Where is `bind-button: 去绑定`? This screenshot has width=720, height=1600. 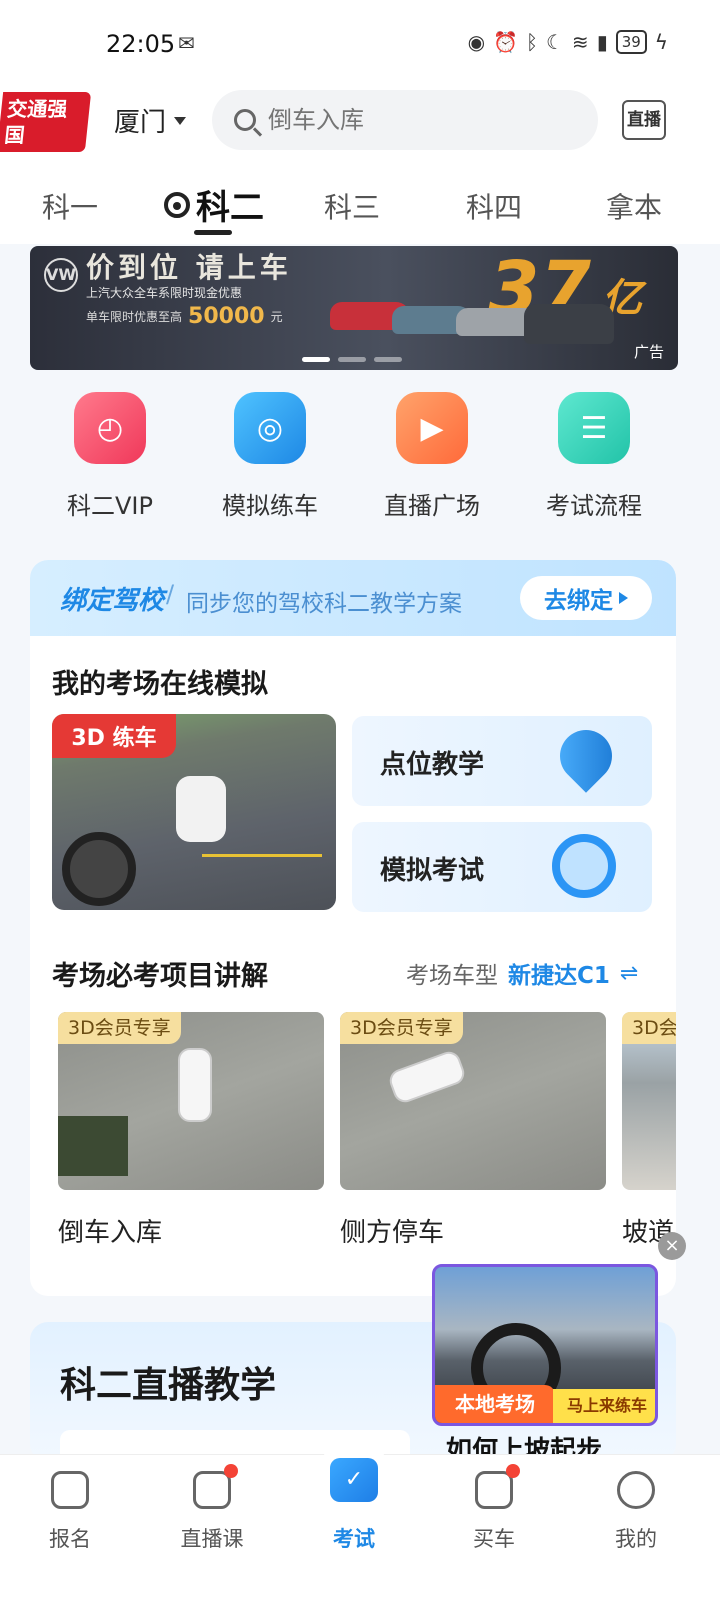 bind-button: 去绑定 is located at coordinates (586, 598).